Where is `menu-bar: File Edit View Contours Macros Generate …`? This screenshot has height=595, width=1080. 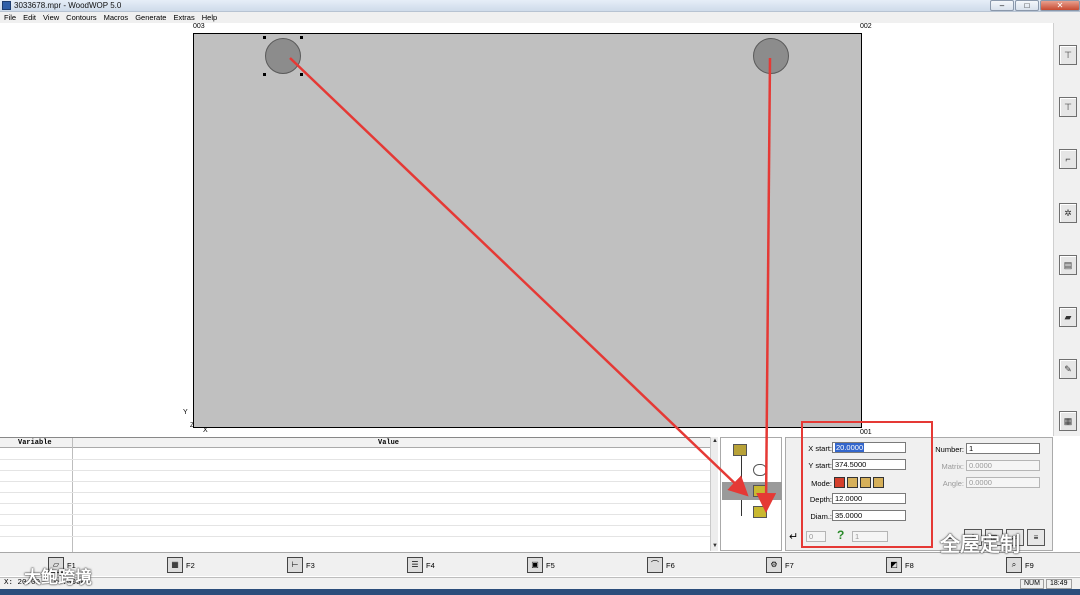 menu-bar: File Edit View Contours Macros Generate … is located at coordinates (540, 17).